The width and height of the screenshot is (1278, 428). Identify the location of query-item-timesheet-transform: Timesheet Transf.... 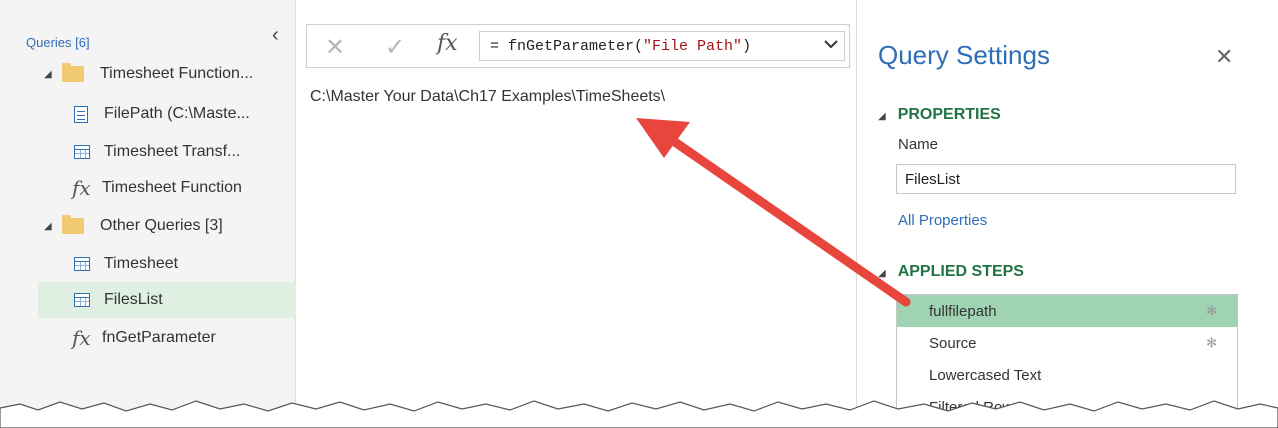
(167, 152).